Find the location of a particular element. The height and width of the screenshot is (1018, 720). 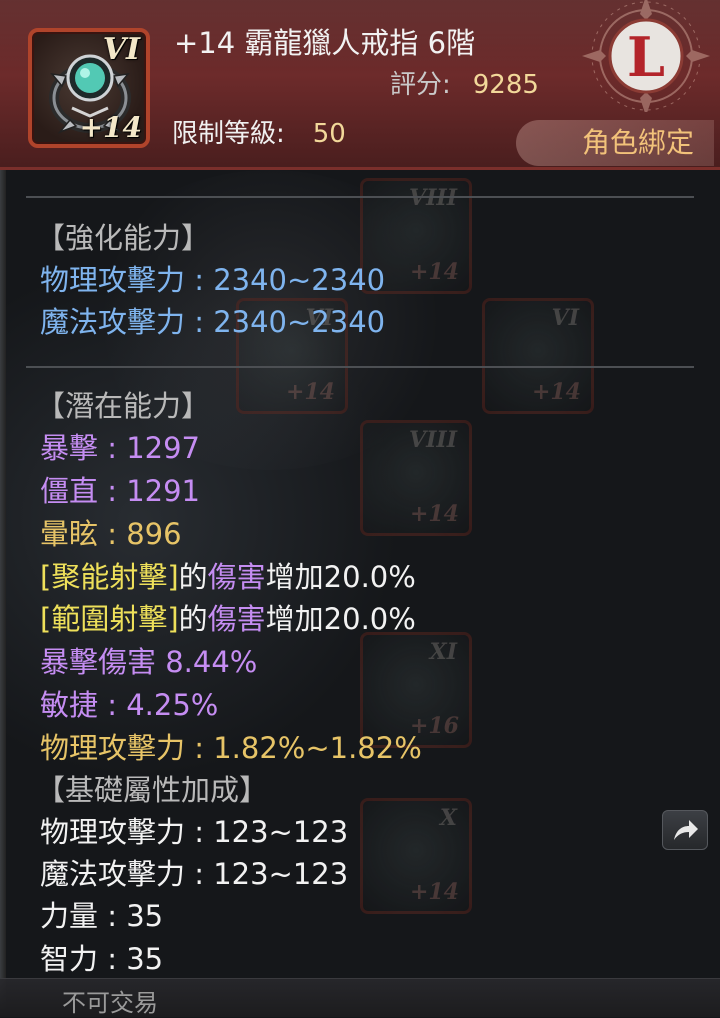

tooltip-footer: 不可交易 is located at coordinates (360, 997).